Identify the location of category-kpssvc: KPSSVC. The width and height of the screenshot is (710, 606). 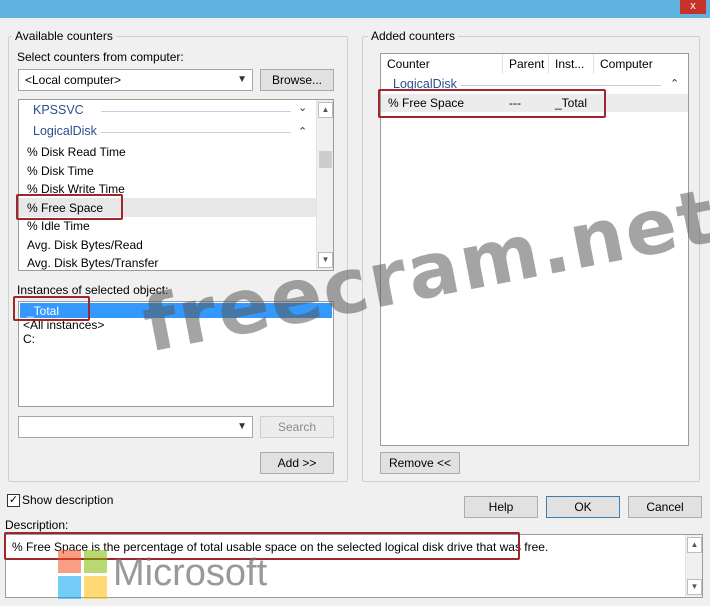
(58, 110).